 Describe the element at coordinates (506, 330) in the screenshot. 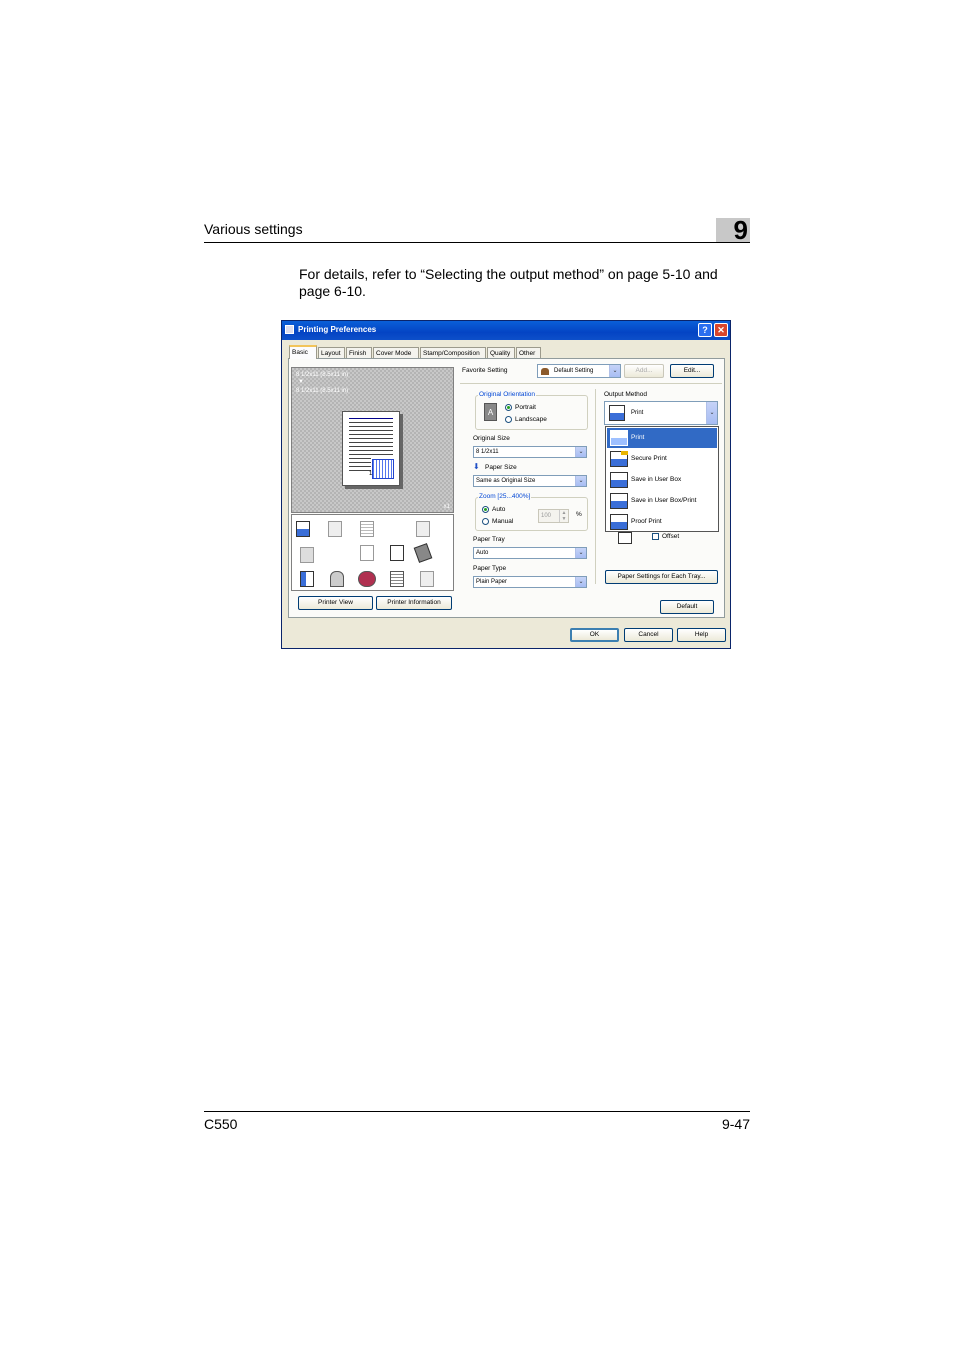

I see `title-bar: Printing Preferences ? ✕` at that location.